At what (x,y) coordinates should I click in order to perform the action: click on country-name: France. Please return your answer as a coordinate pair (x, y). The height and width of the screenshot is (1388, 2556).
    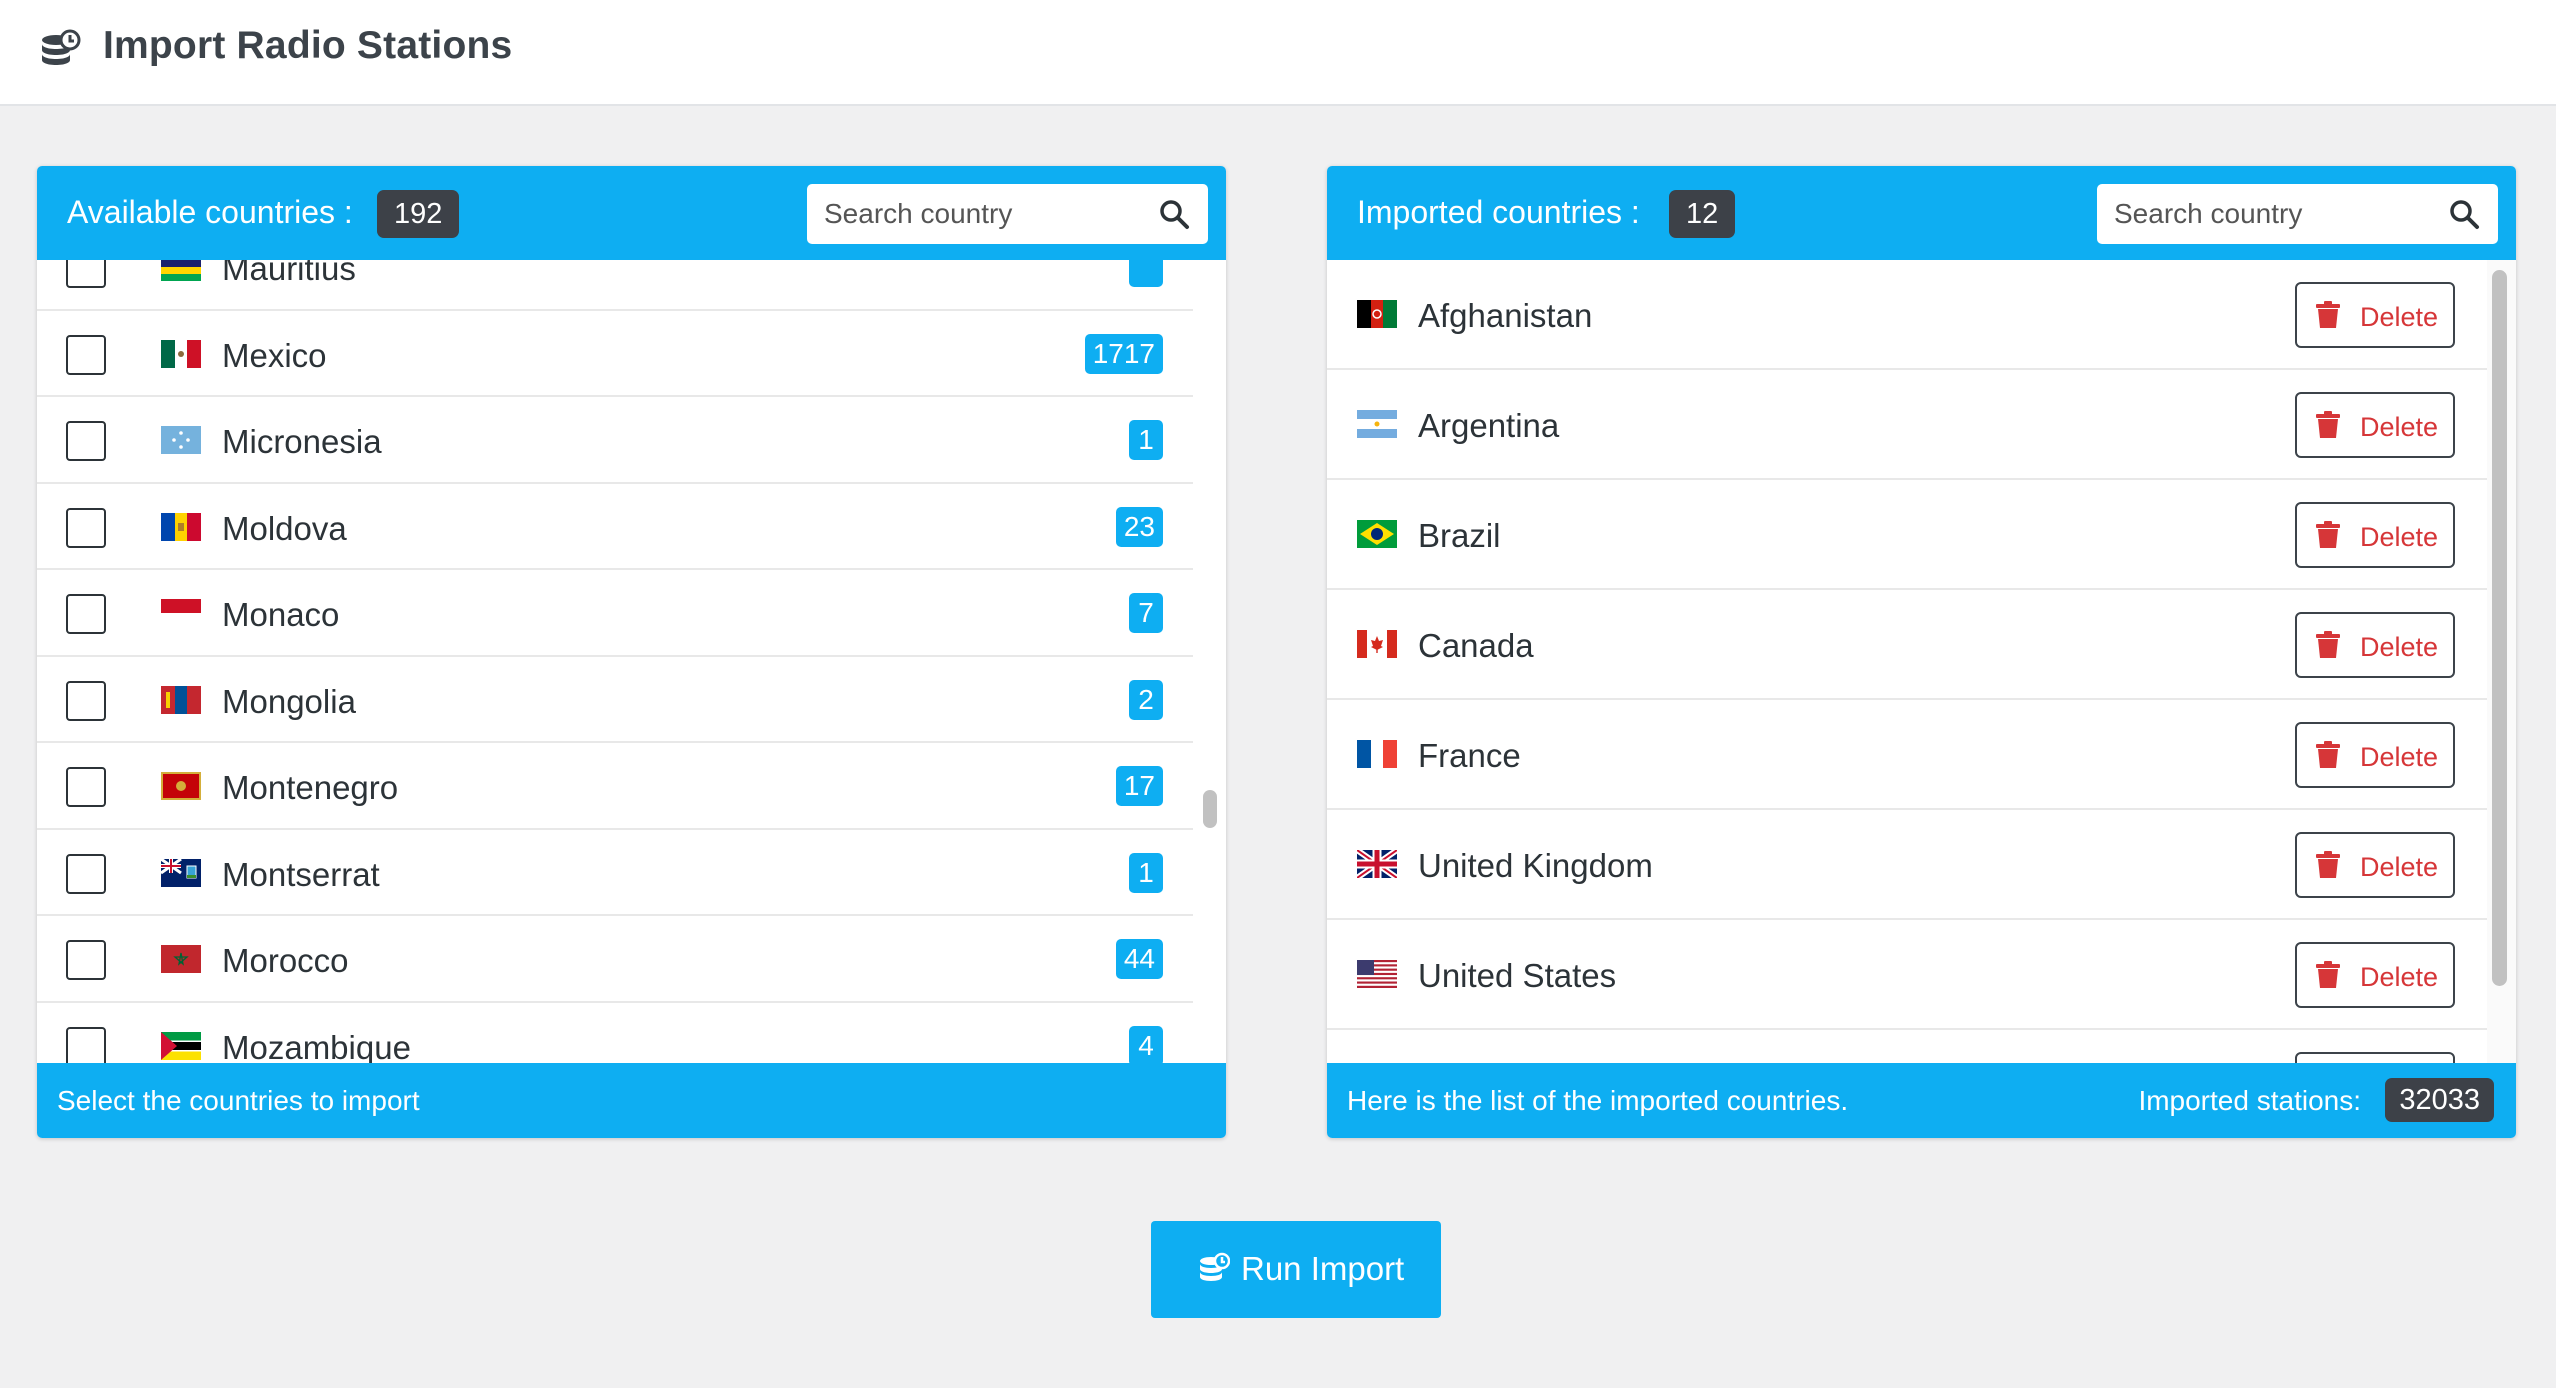
    Looking at the image, I should click on (1469, 755).